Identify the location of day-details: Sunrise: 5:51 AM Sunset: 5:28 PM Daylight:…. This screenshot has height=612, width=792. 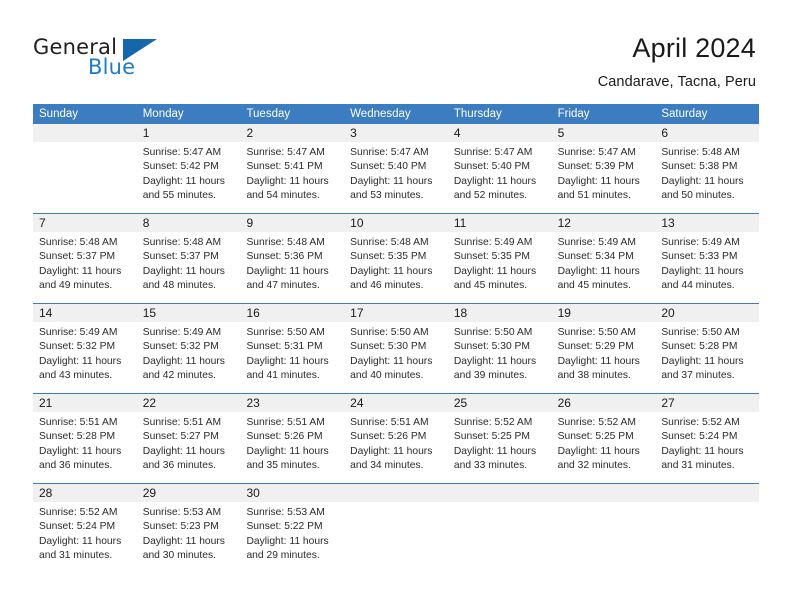
(85, 443).